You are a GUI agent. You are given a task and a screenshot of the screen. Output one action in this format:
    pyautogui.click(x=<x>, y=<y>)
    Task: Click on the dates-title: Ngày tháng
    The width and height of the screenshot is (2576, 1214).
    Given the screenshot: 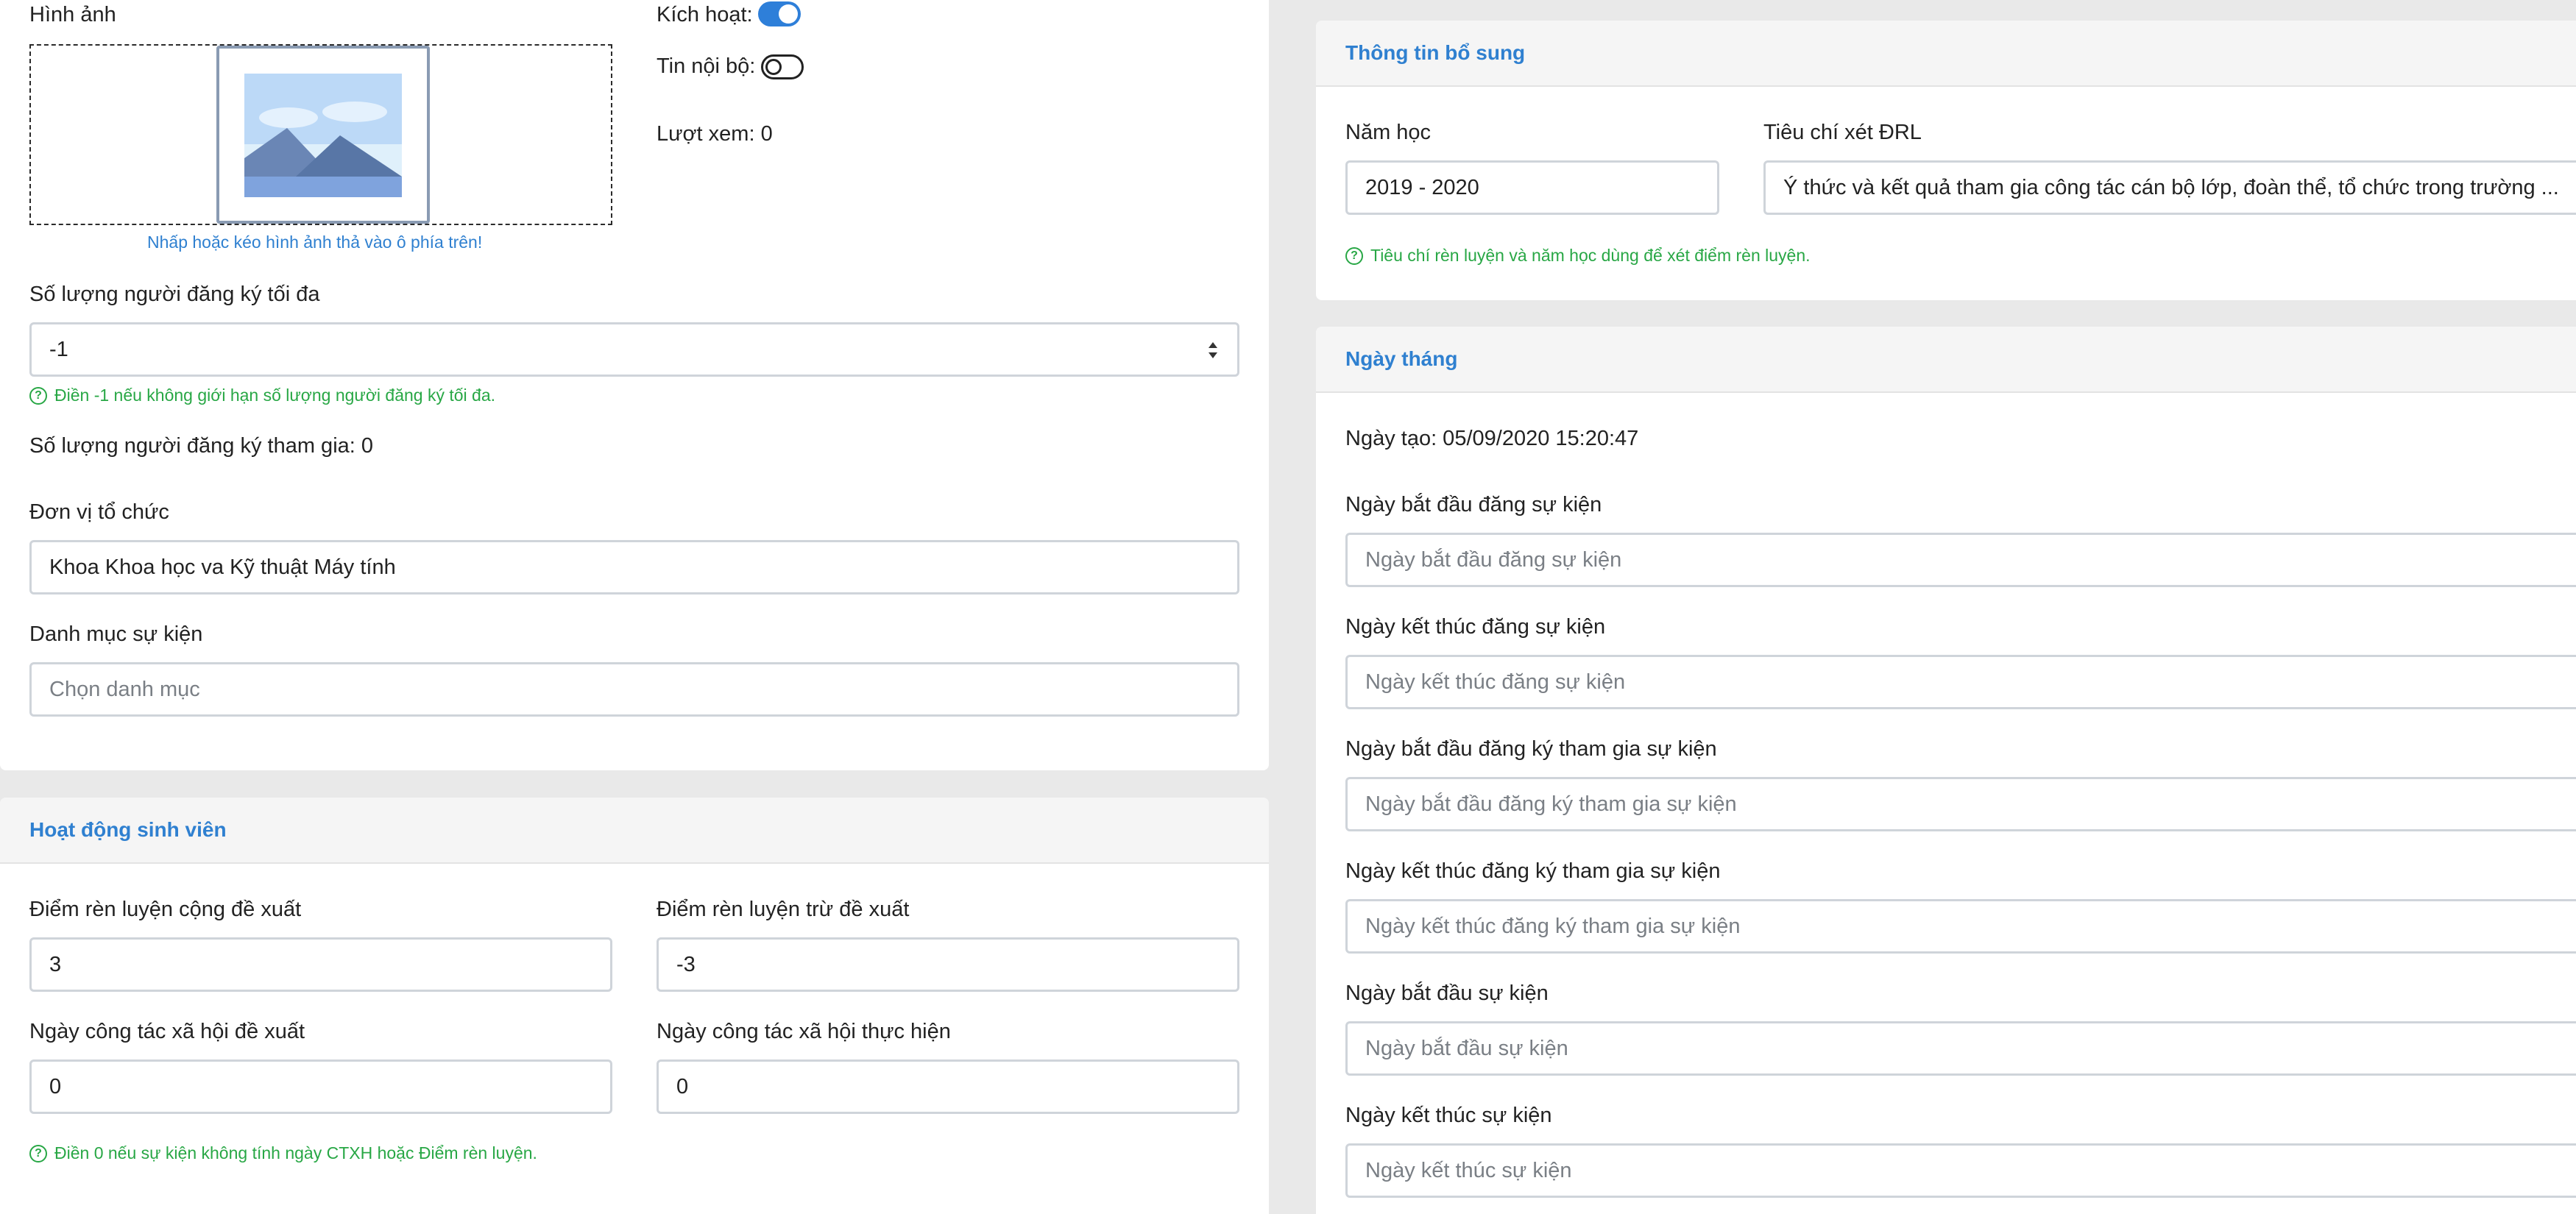 What is the action you would take?
    pyautogui.click(x=1401, y=358)
    